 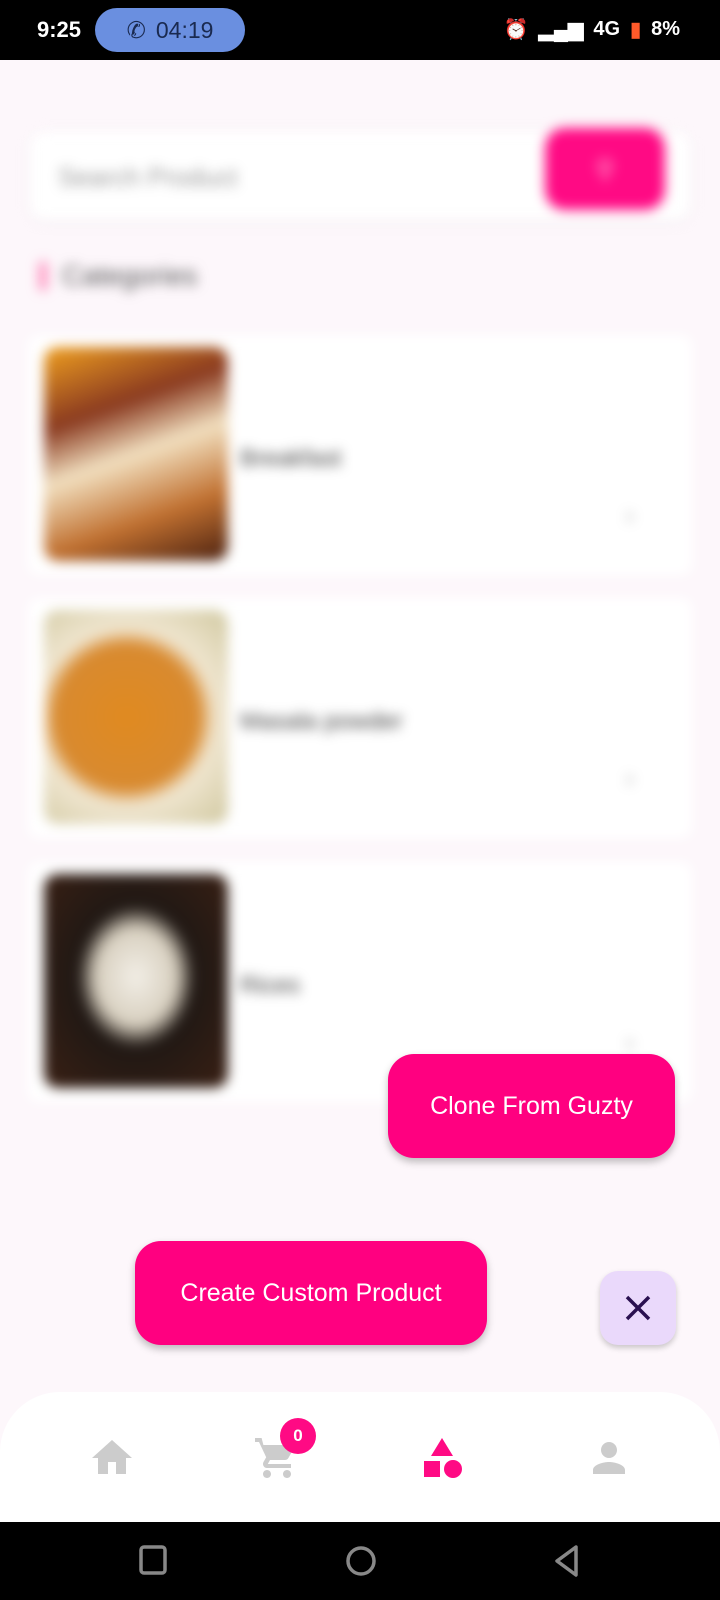 I want to click on clock: 9:25, so click(x=59, y=29).